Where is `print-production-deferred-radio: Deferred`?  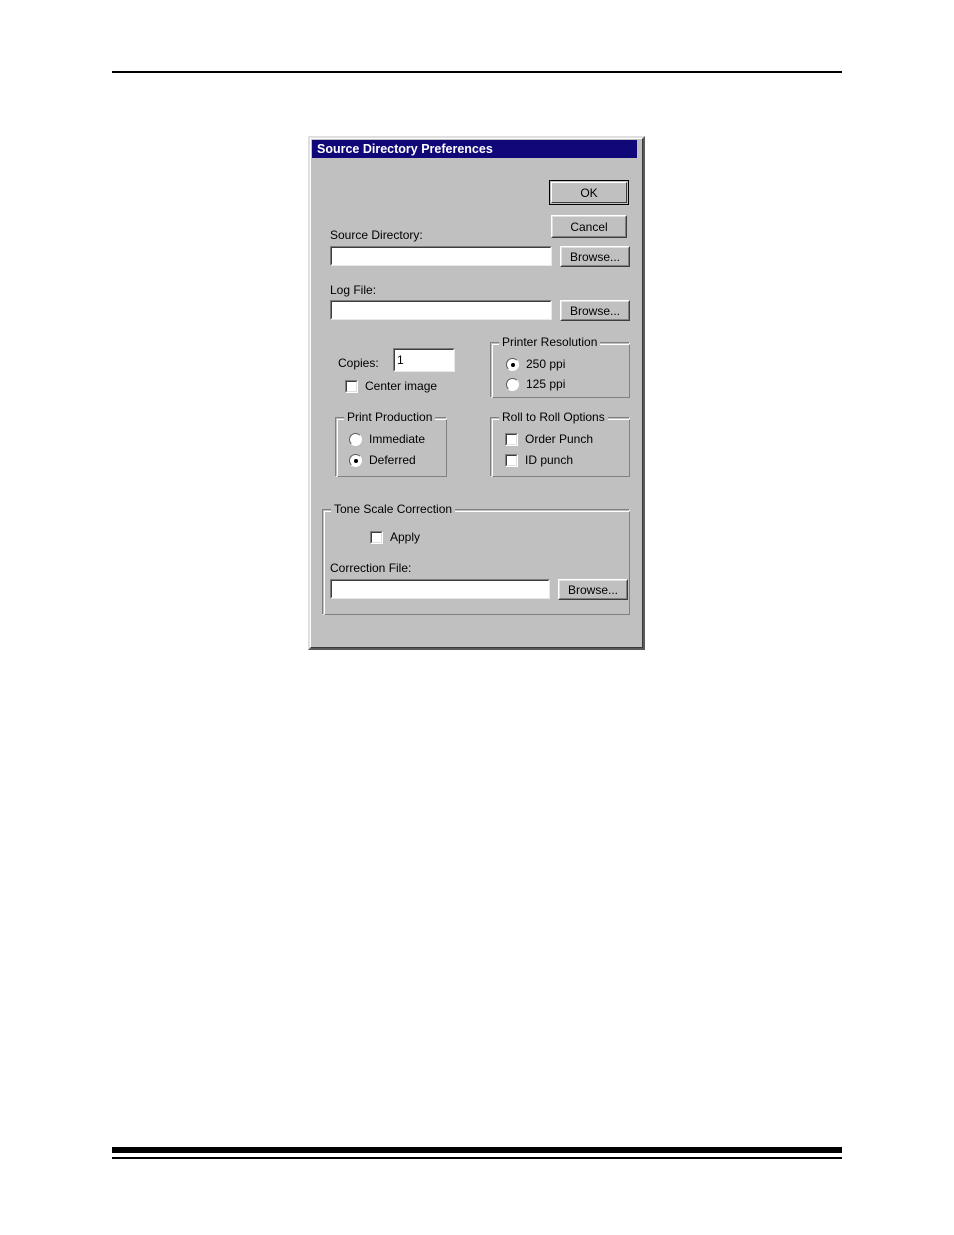
print-production-deferred-radio: Deferred is located at coordinates (382, 460).